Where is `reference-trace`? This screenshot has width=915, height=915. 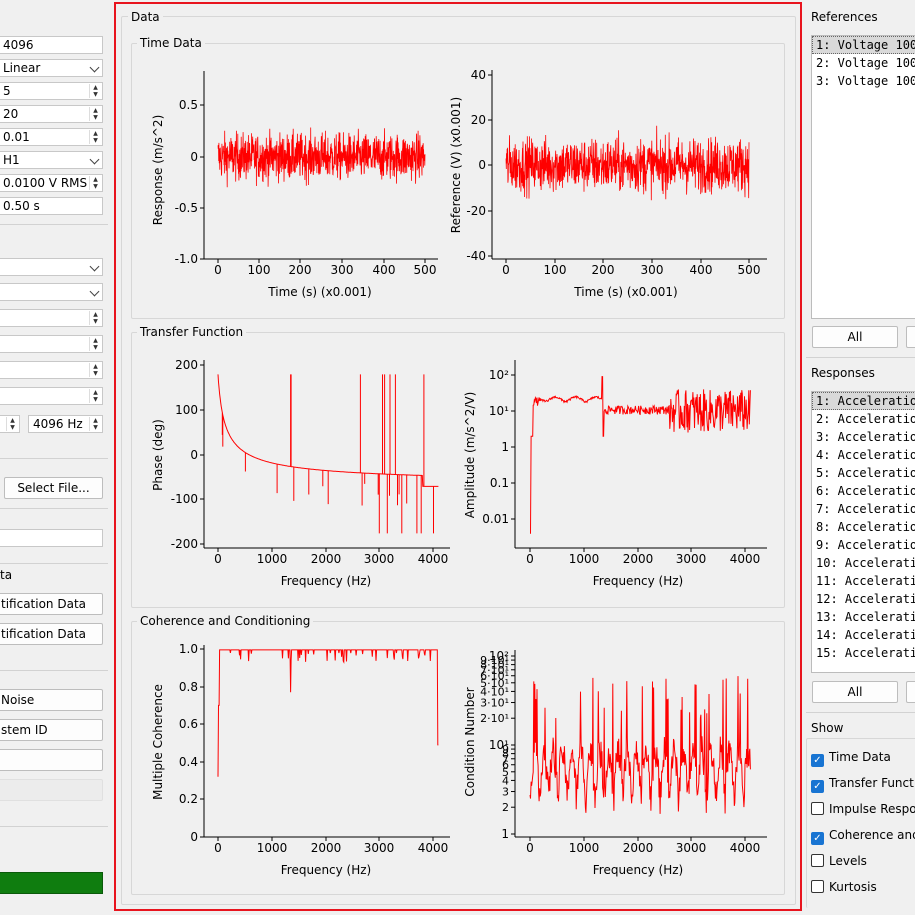
reference-trace is located at coordinates (627, 163).